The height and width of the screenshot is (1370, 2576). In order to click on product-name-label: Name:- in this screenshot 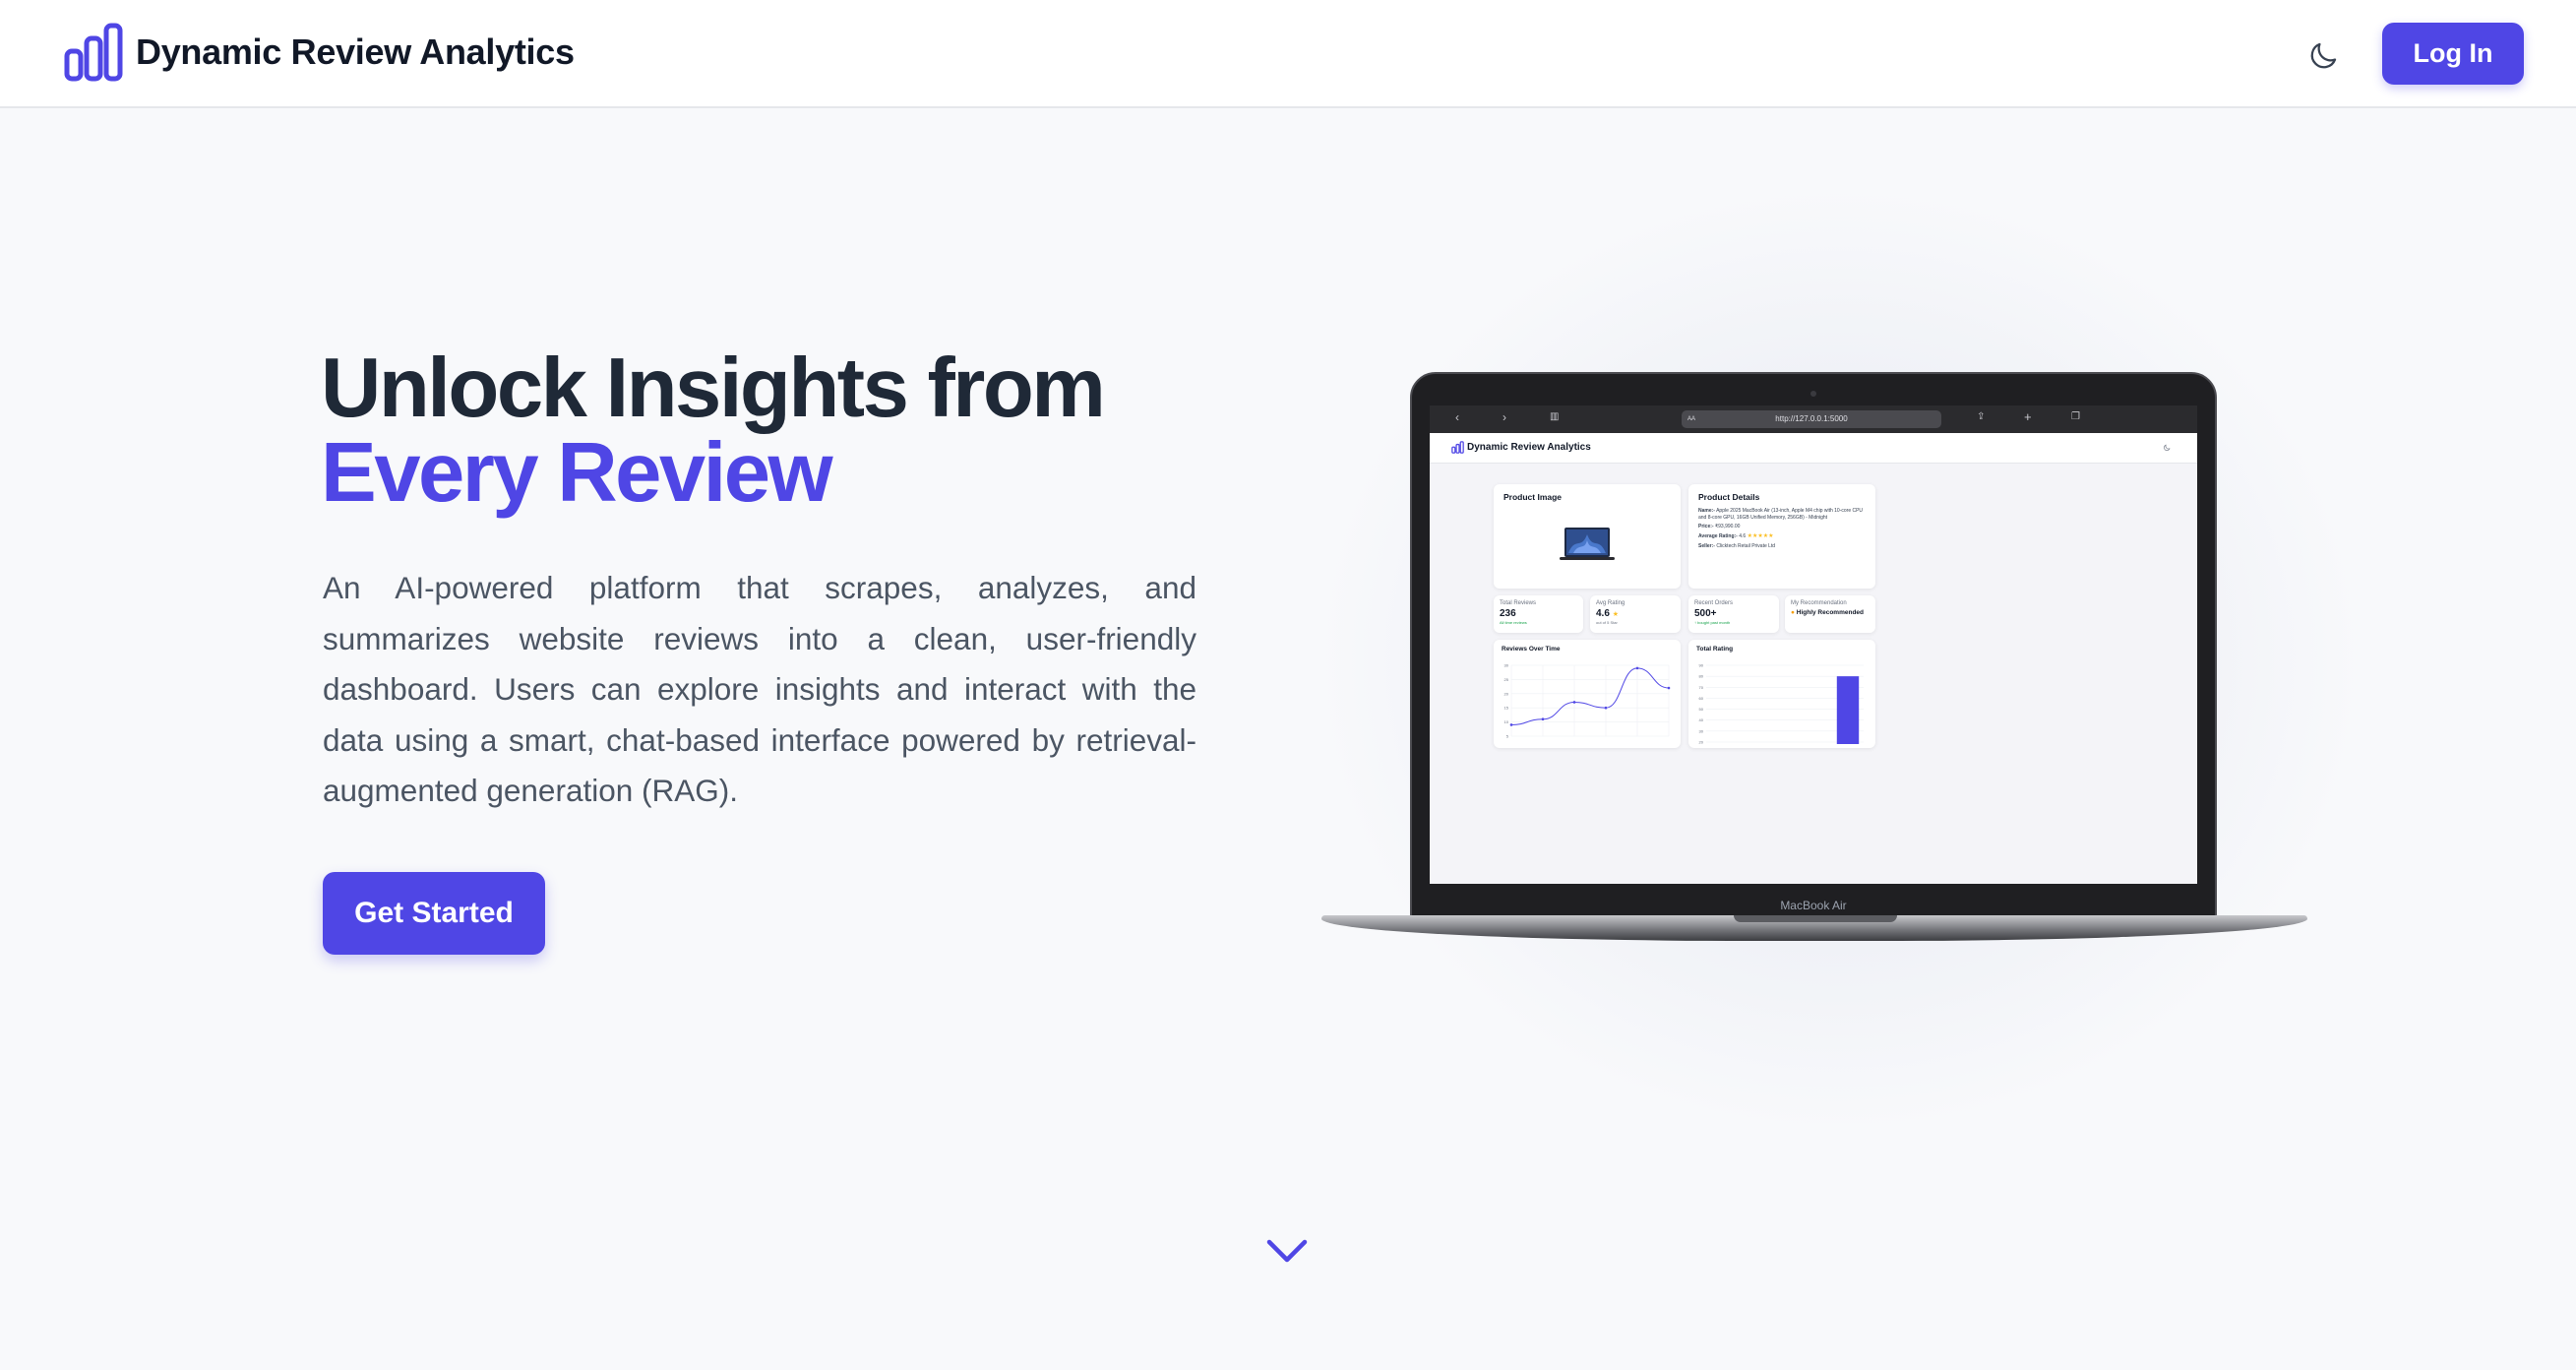, I will do `click(1706, 511)`.